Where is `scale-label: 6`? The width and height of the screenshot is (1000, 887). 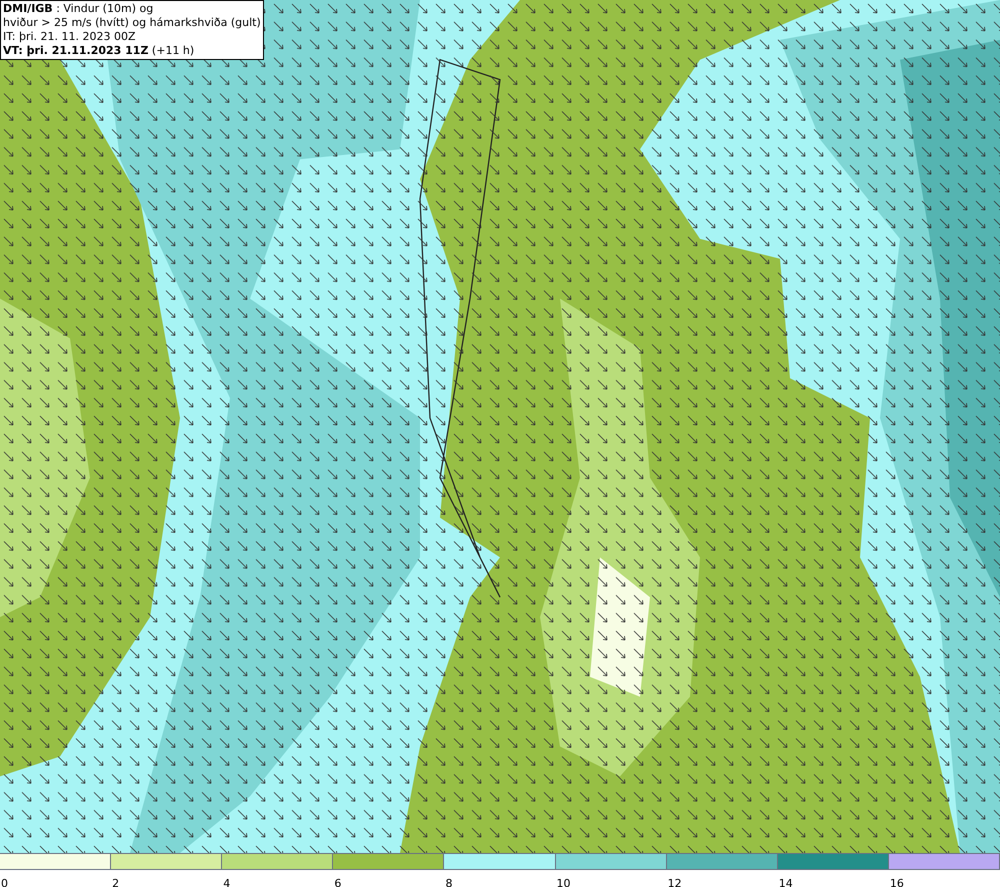 scale-label: 6 is located at coordinates (337, 882).